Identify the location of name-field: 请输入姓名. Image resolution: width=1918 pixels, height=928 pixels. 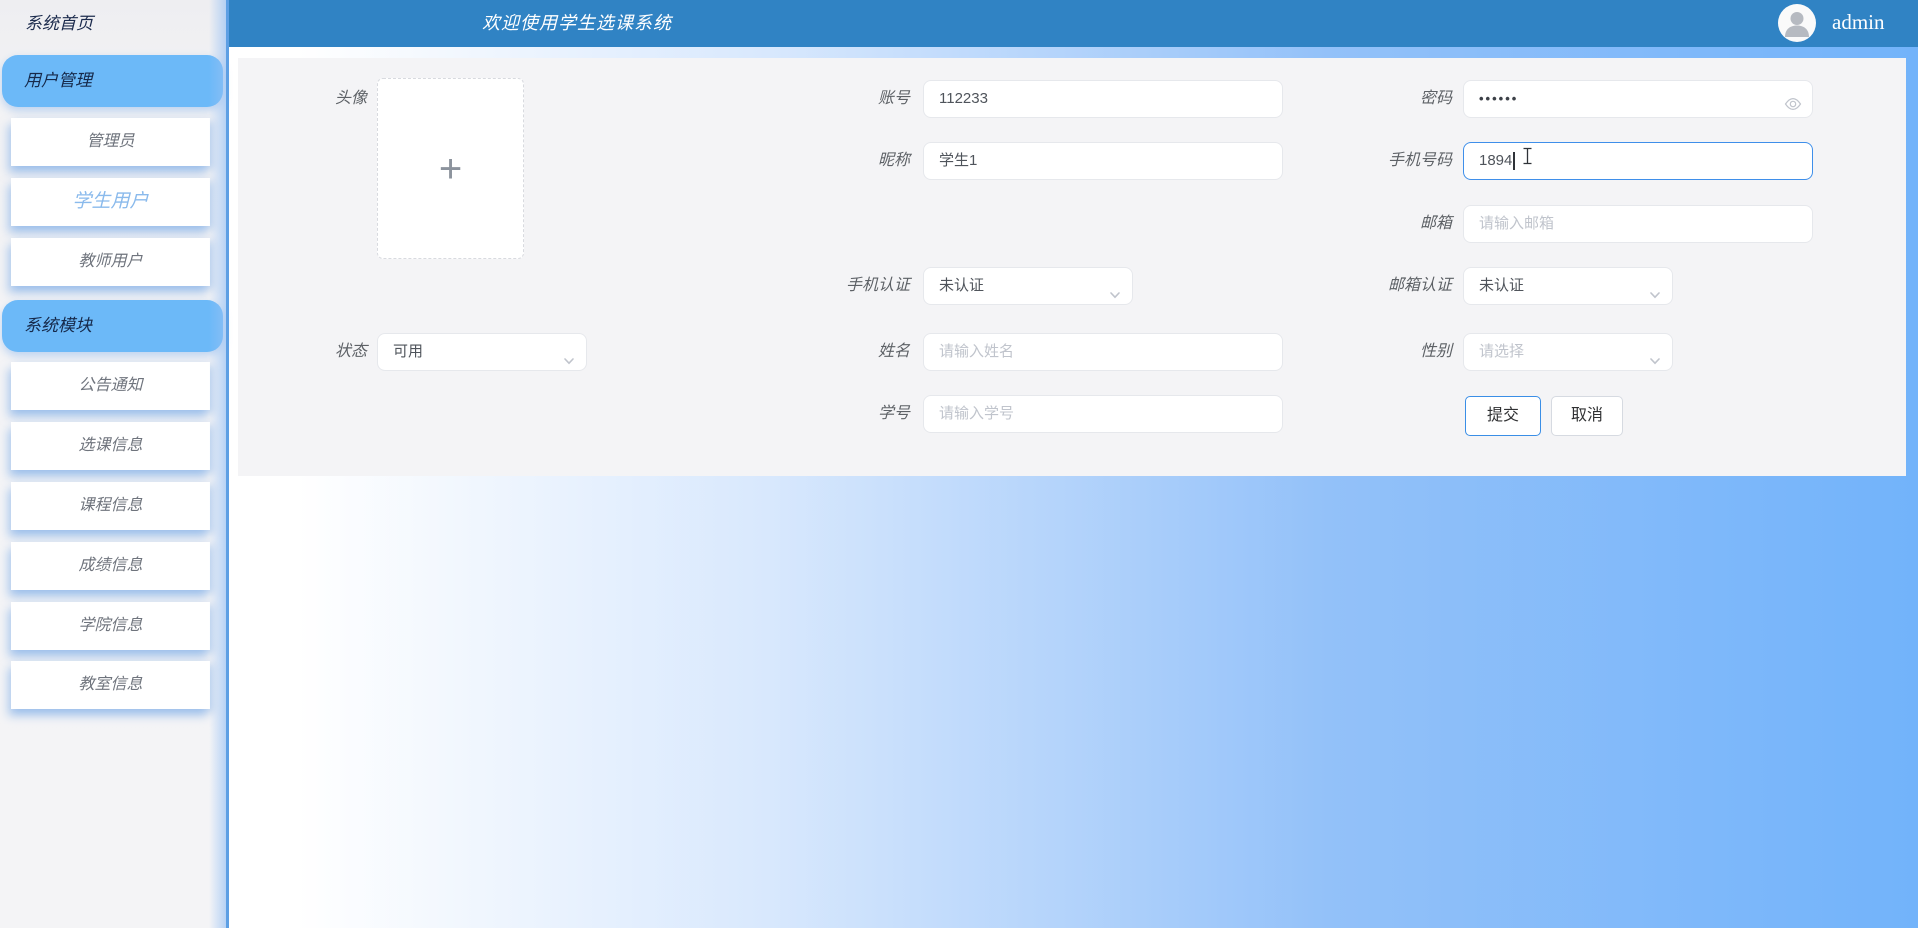
(1103, 352).